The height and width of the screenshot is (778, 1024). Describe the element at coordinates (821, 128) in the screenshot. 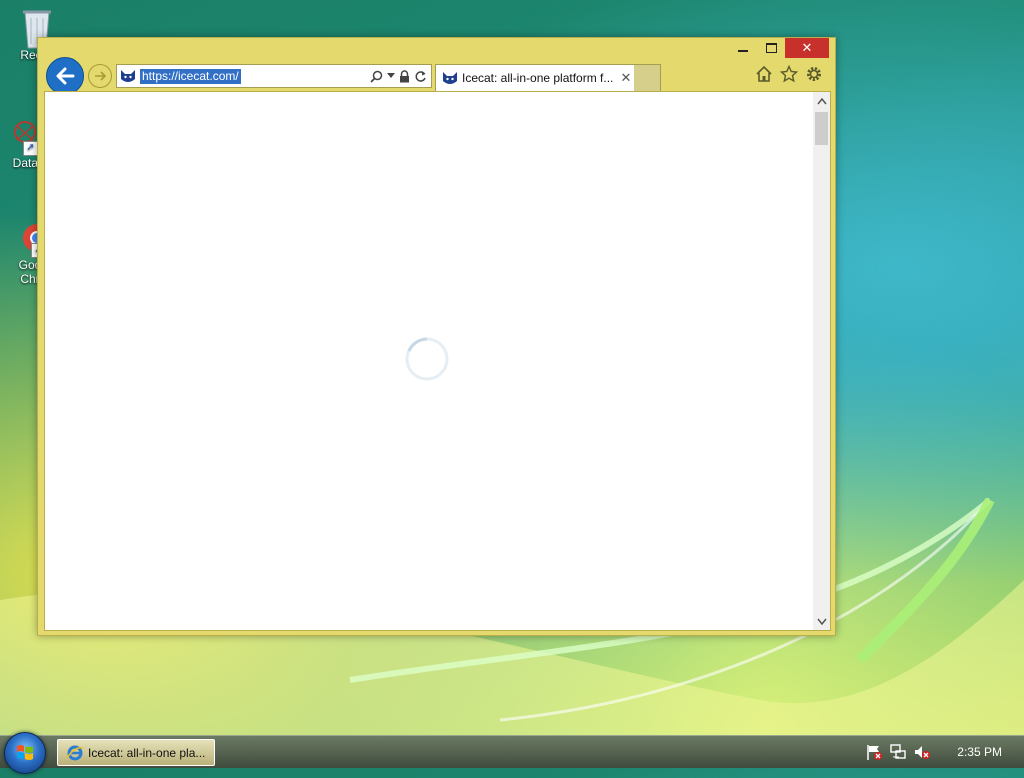

I see `scroll-thumb` at that location.